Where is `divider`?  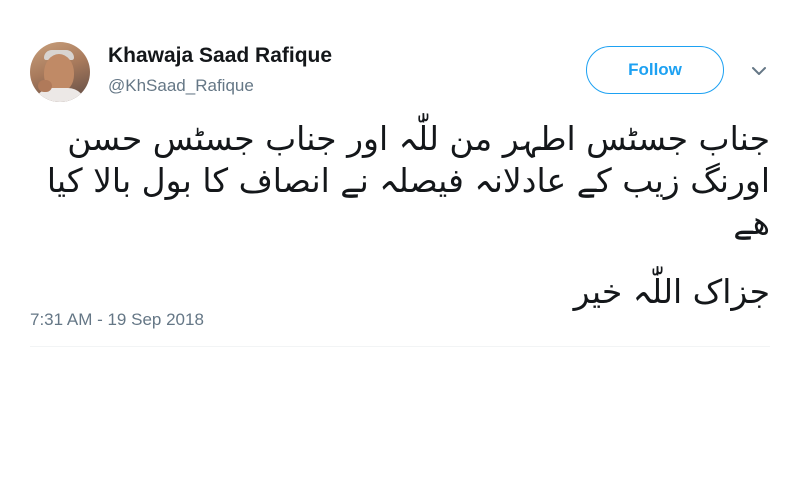 divider is located at coordinates (400, 346).